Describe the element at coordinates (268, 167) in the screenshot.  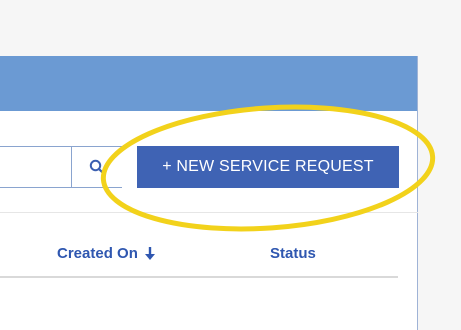
I see `new-service-request-button: + NEW SERVICE REQUEST` at that location.